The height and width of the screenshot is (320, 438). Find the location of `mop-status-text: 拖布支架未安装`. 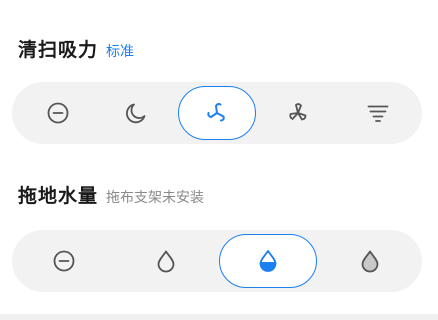

mop-status-text: 拖布支架未安装 is located at coordinates (155, 198).